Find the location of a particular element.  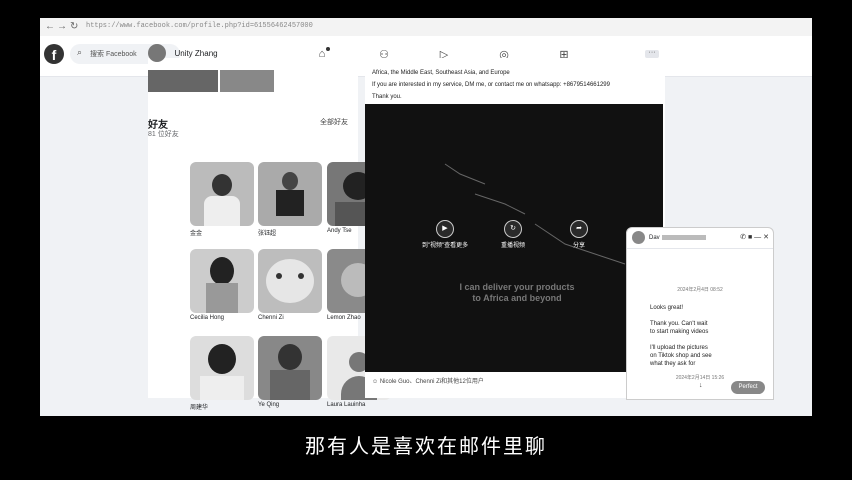

forward-icon: → is located at coordinates (62, 26).